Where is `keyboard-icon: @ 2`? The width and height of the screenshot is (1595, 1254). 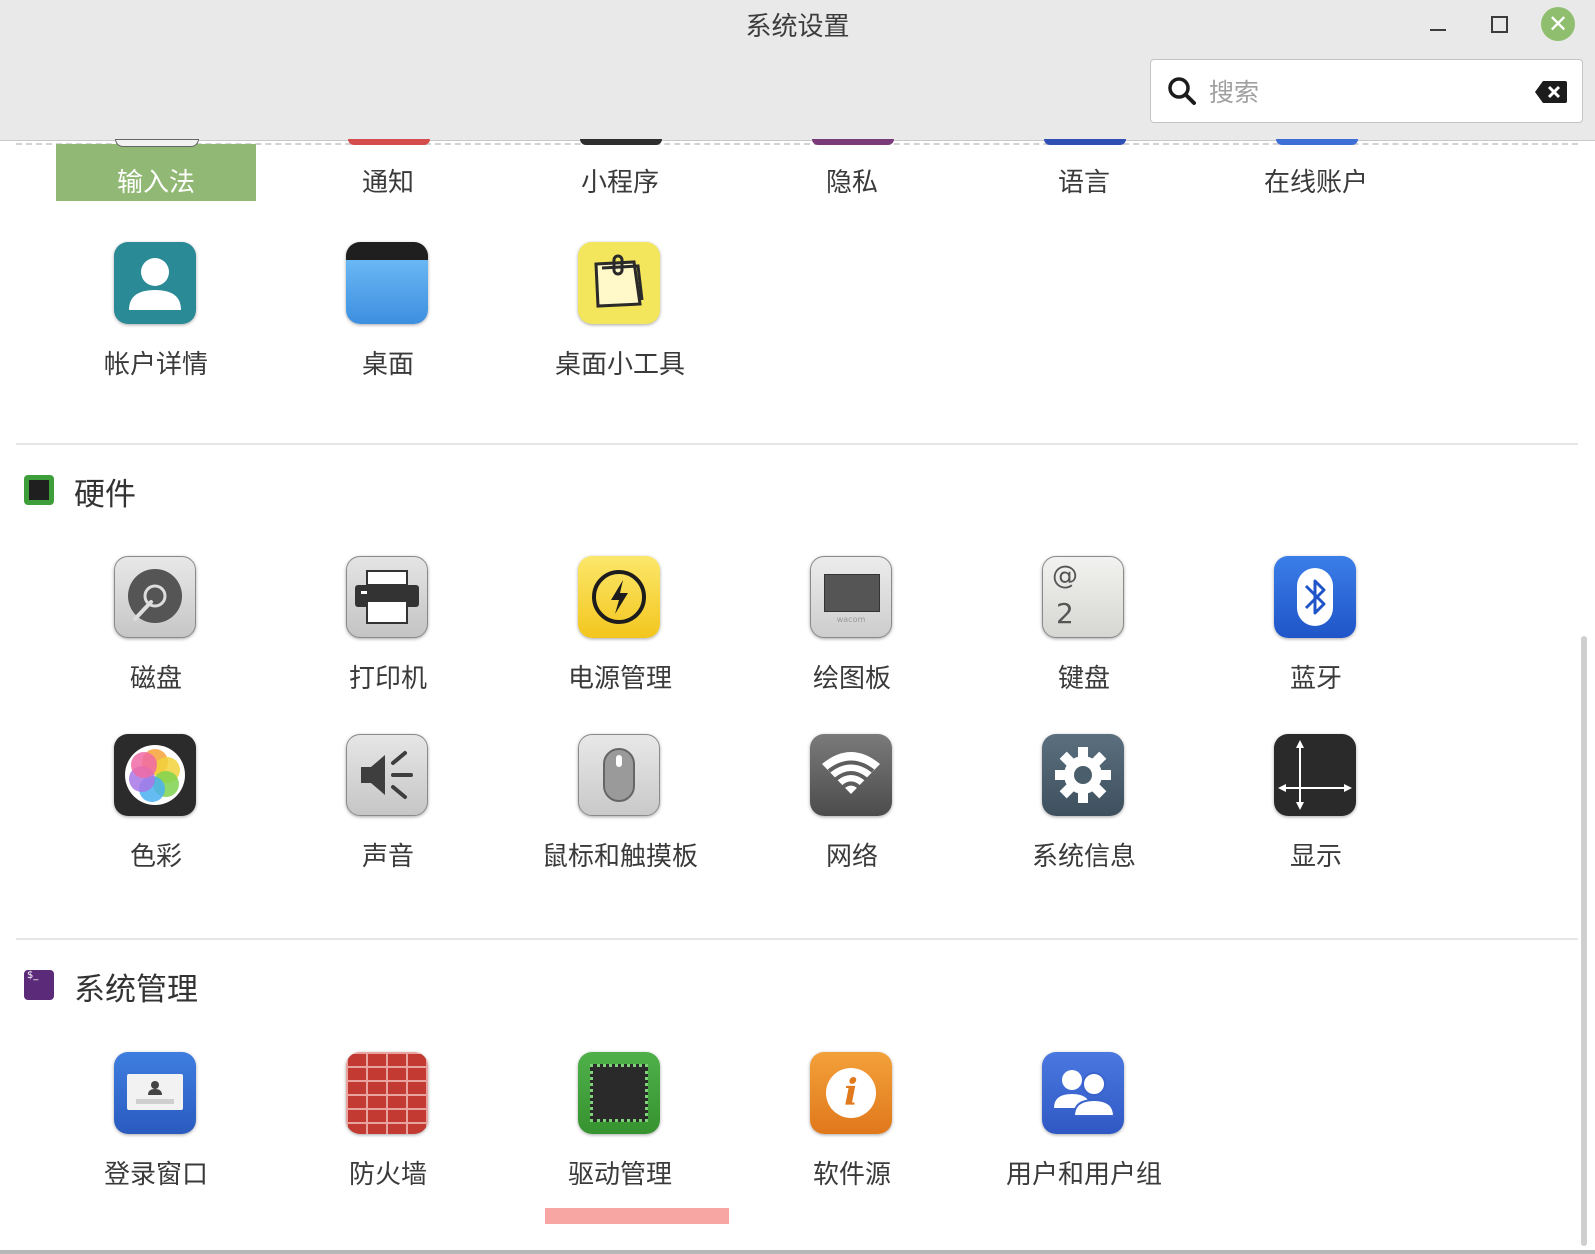
keyboard-icon: @ 2 is located at coordinates (1083, 597).